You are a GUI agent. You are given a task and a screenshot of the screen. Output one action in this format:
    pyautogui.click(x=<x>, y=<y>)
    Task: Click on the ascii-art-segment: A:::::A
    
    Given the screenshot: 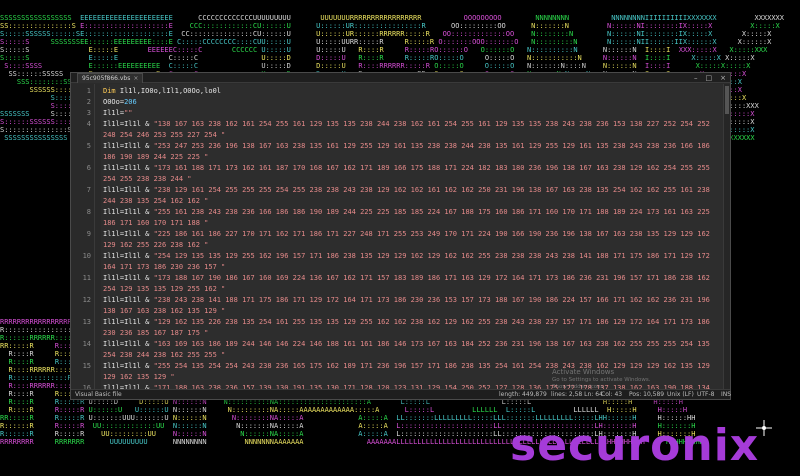 What is the action you would take?
    pyautogui.click(x=373, y=418)
    